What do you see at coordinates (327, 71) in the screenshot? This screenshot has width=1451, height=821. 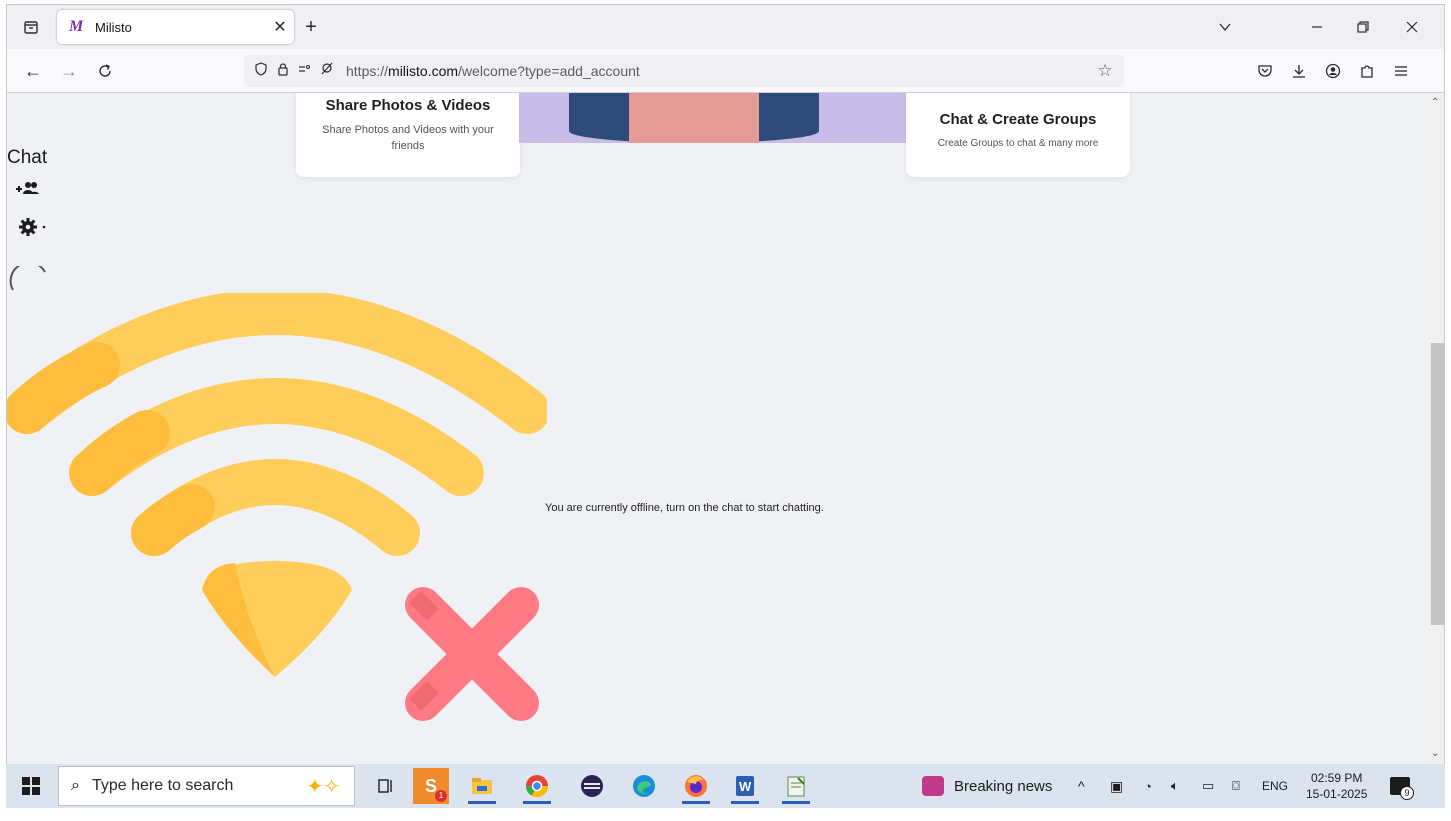 I see `location-blocked-icon` at bounding box center [327, 71].